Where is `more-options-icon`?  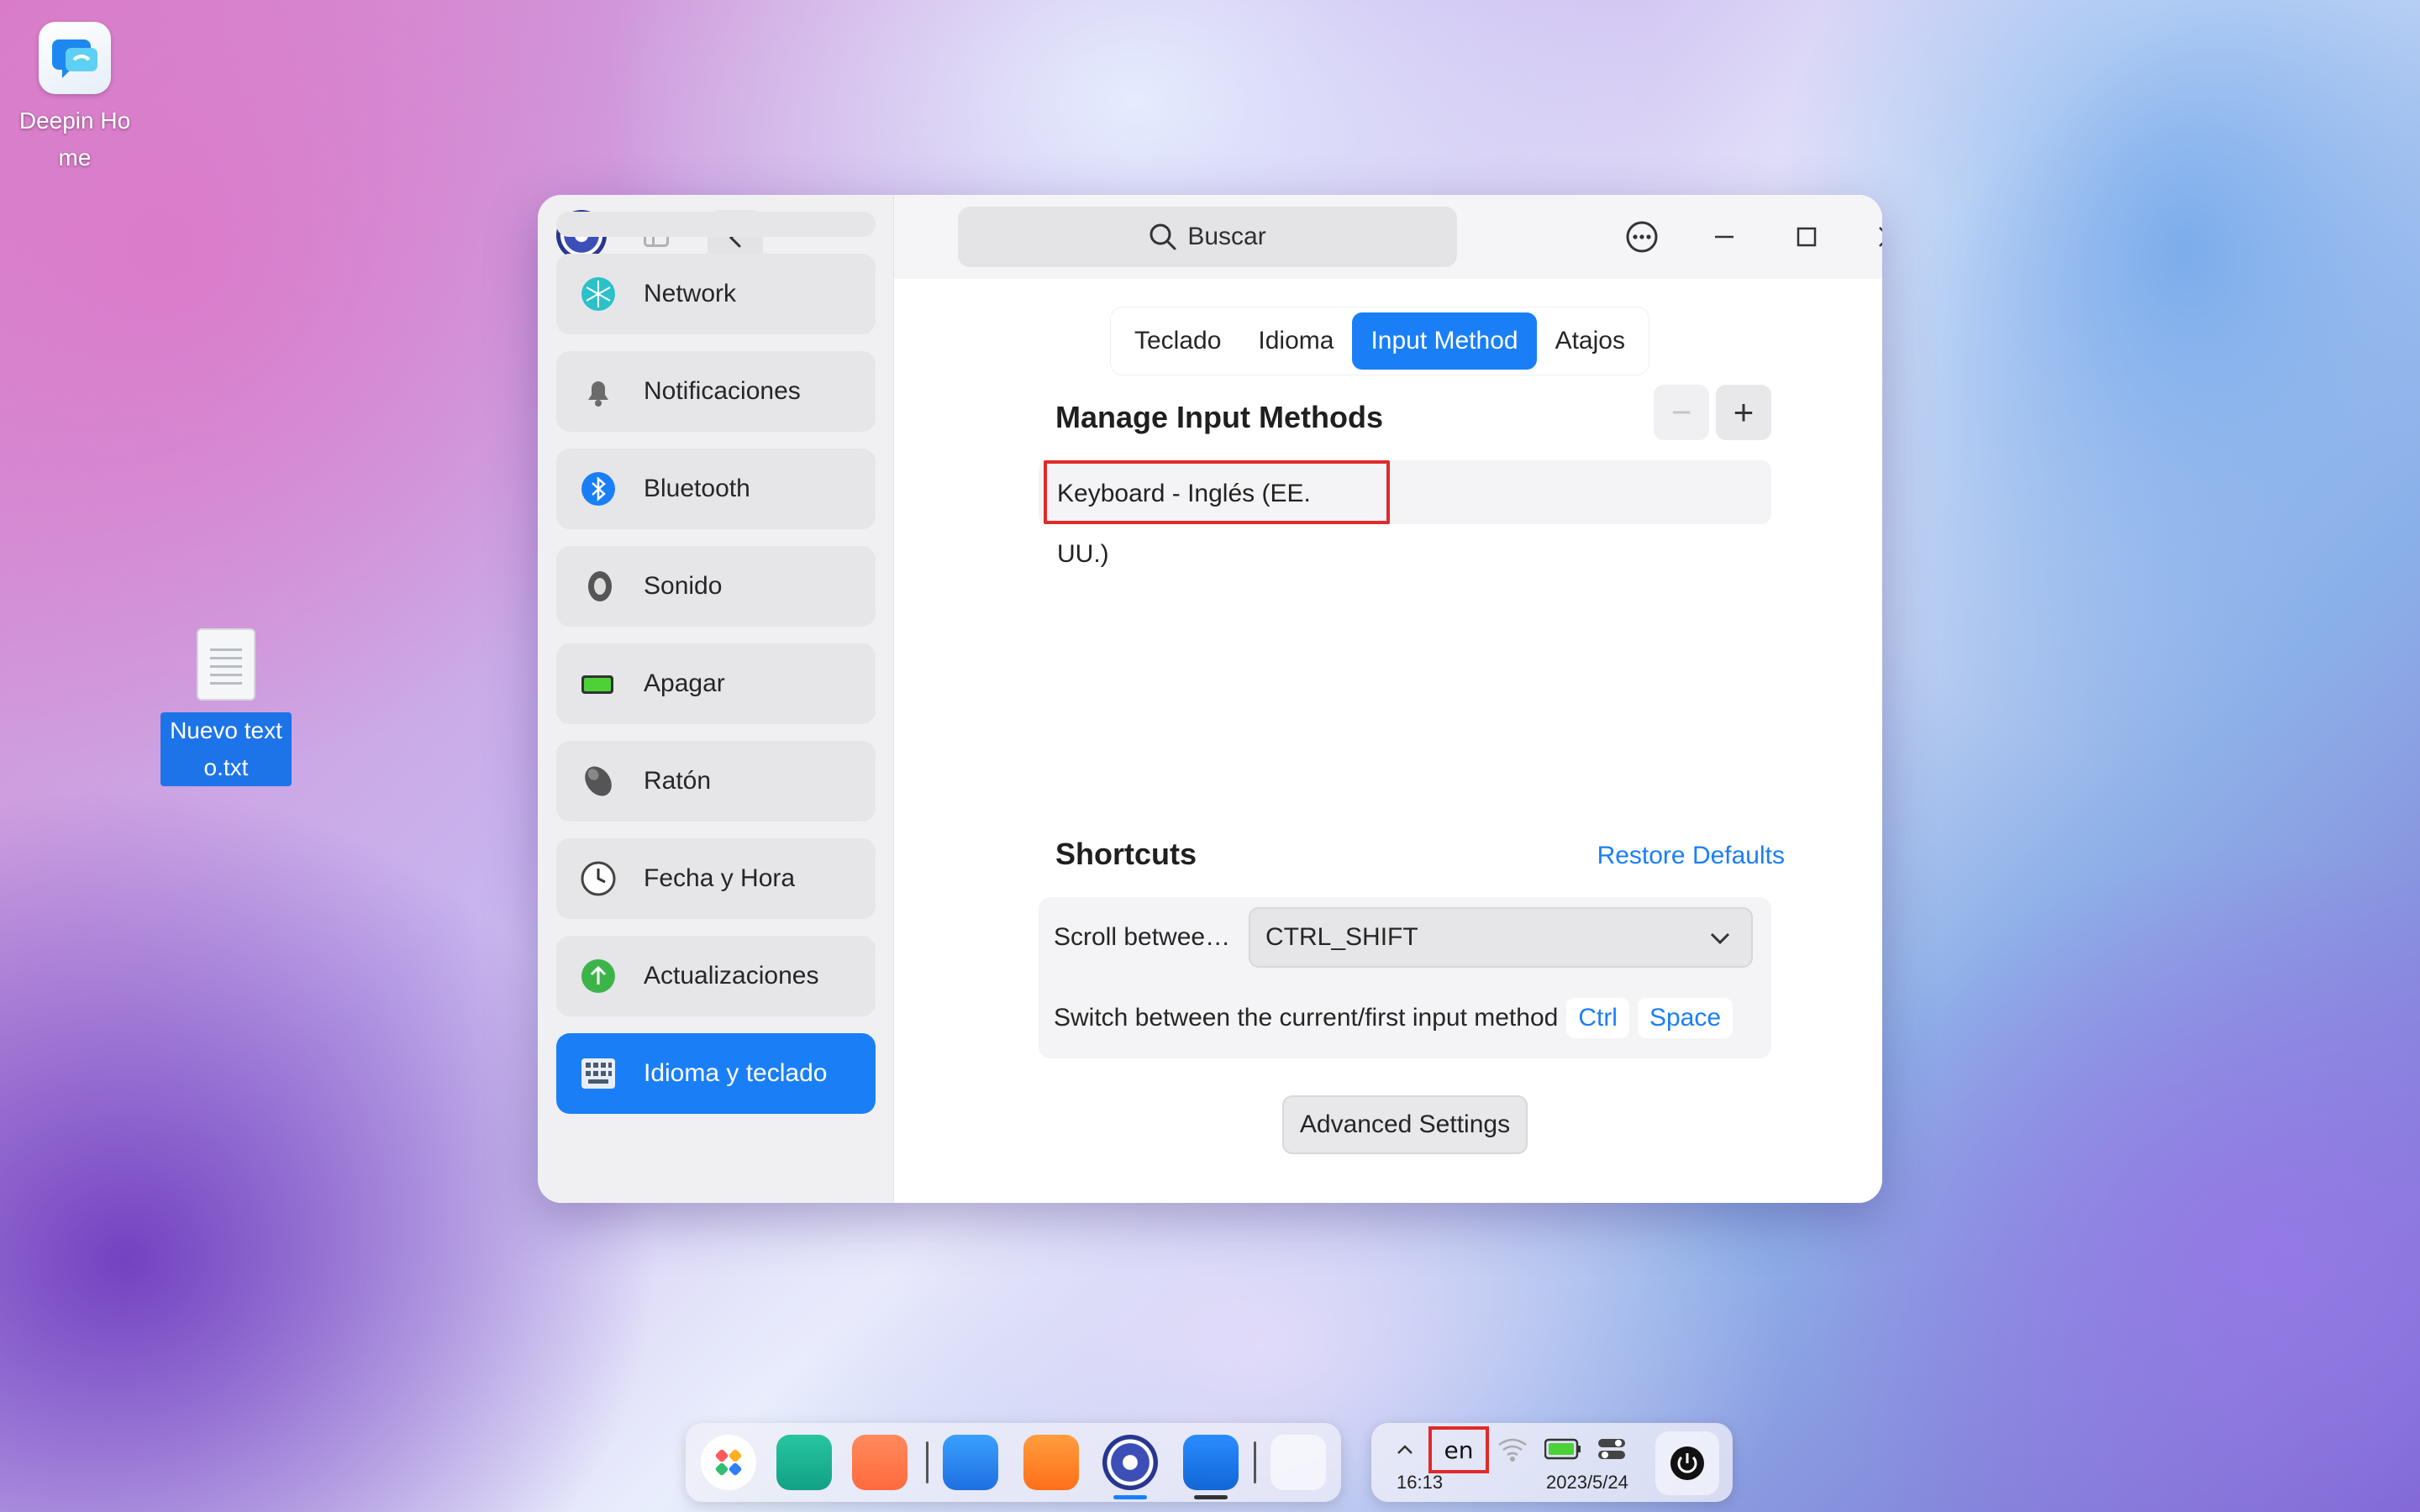 more-options-icon is located at coordinates (1642, 237).